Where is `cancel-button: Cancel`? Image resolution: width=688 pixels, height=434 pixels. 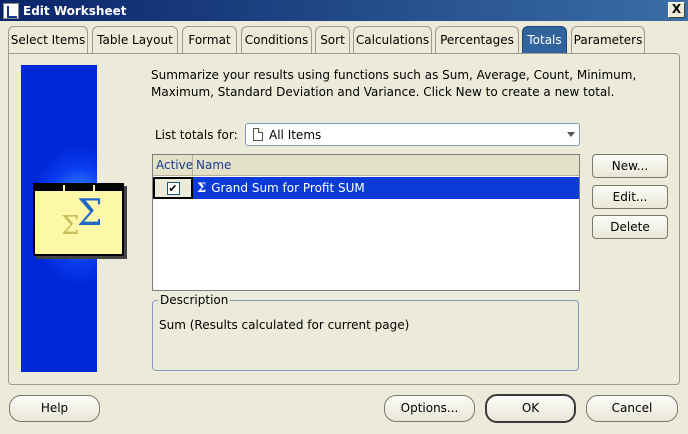
cancel-button: Cancel is located at coordinates (632, 408).